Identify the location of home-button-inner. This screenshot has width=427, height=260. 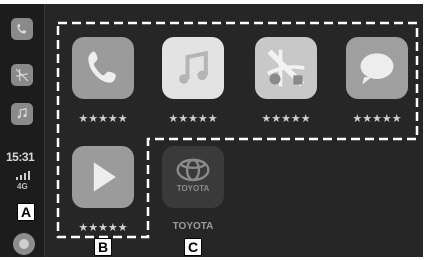
(24, 244).